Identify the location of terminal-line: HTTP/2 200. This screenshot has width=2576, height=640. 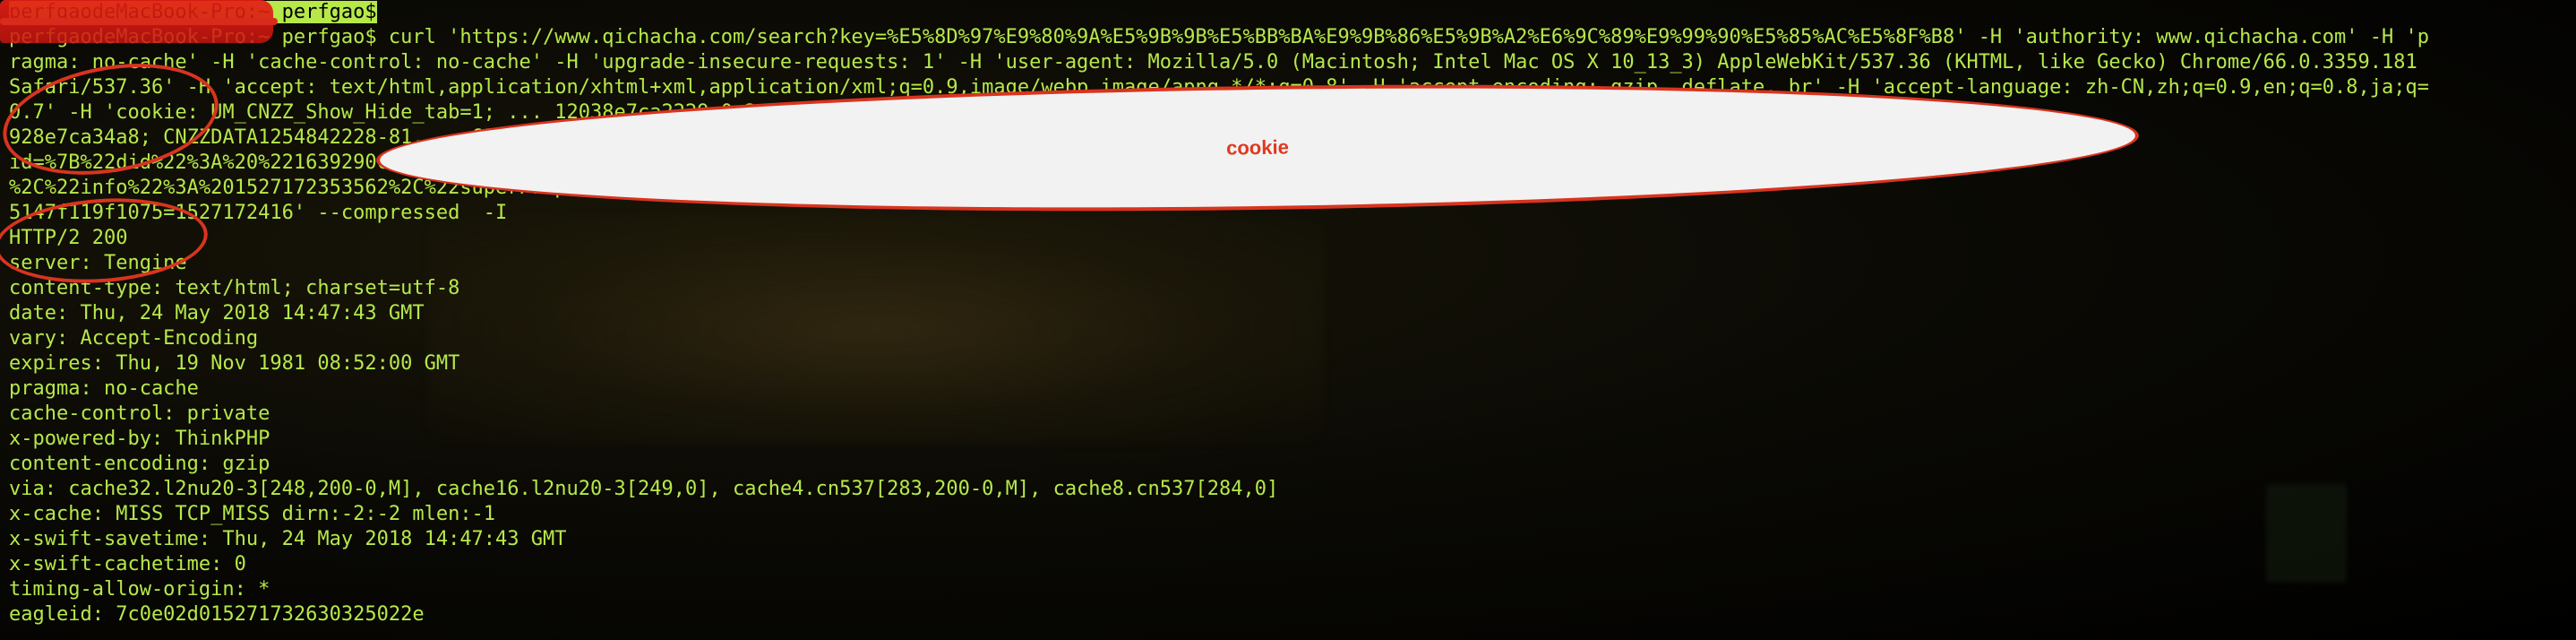
(68, 238).